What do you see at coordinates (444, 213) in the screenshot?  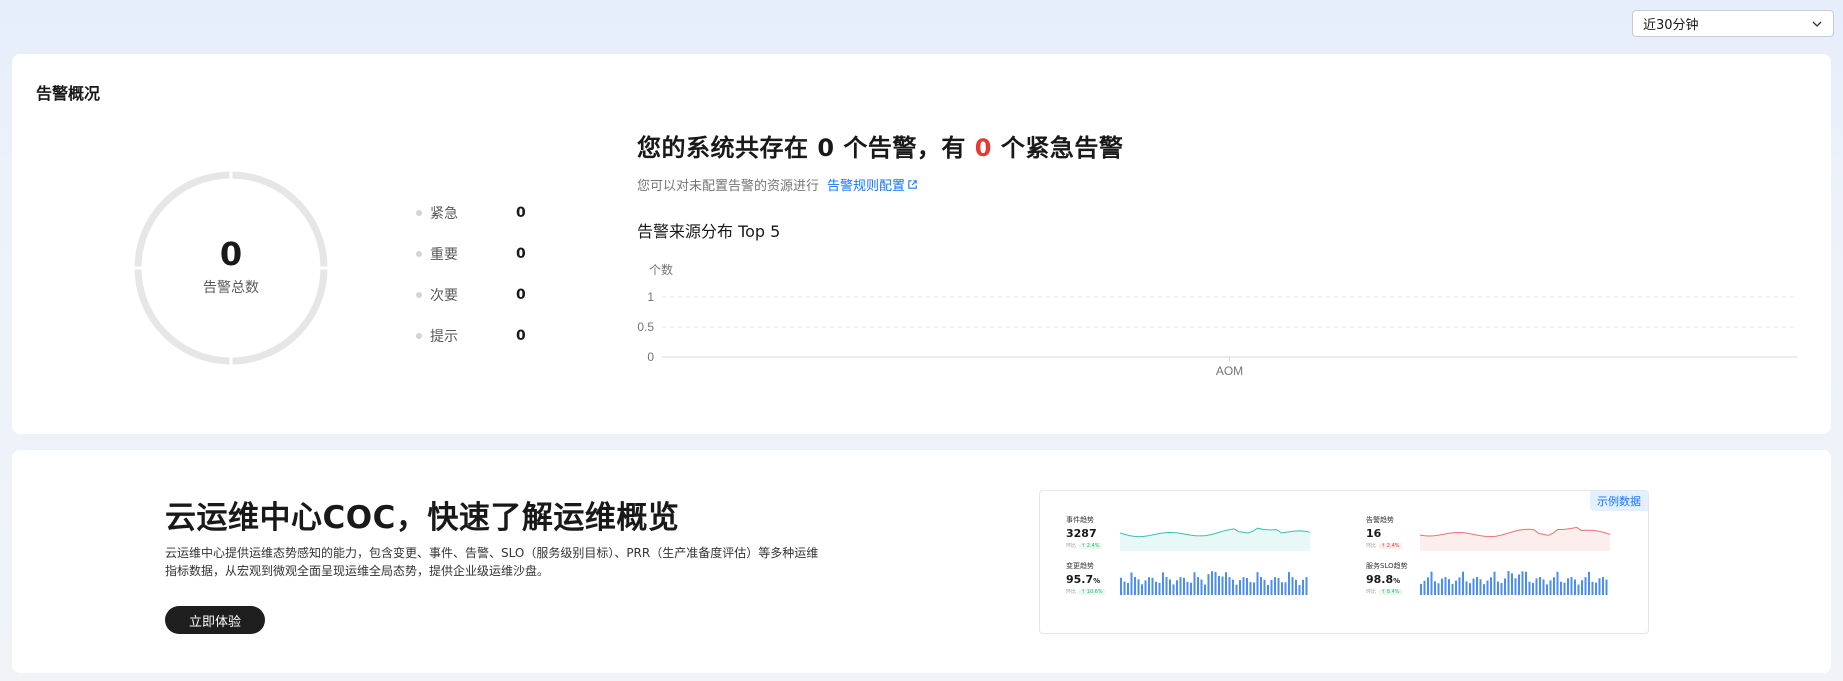 I see `legend-label: 紧急` at bounding box center [444, 213].